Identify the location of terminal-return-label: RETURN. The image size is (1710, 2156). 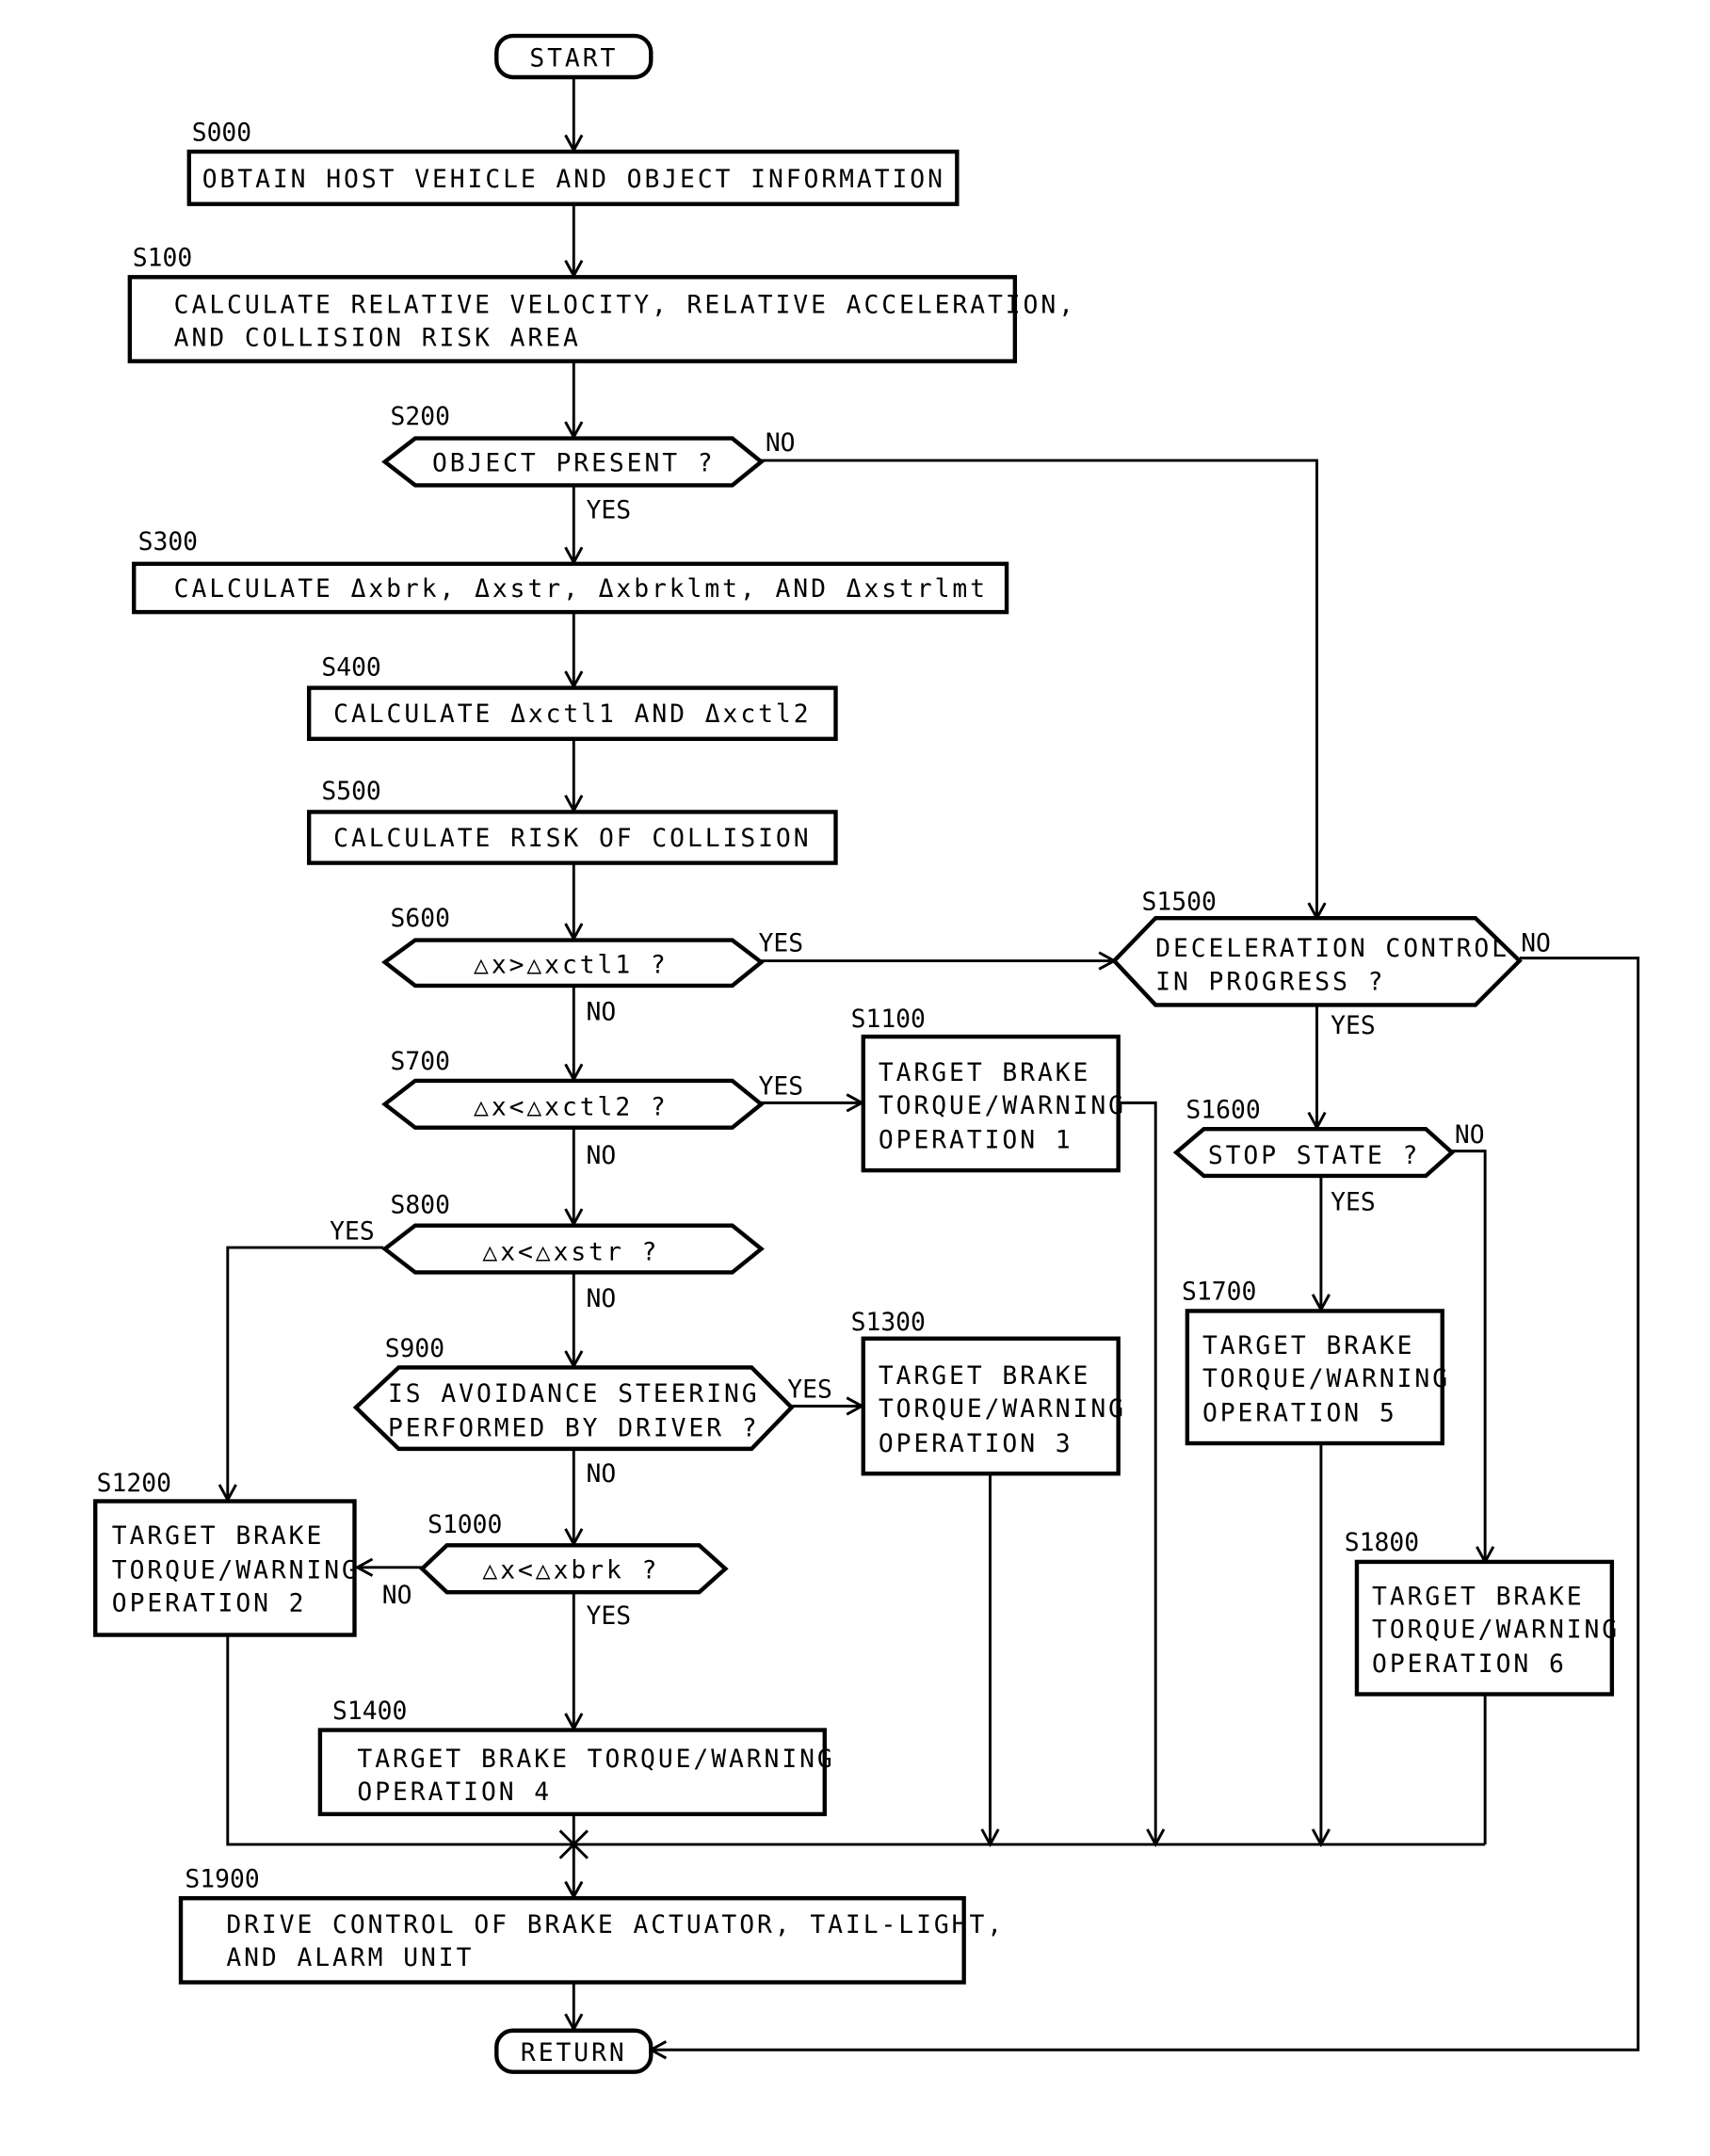
(574, 2053).